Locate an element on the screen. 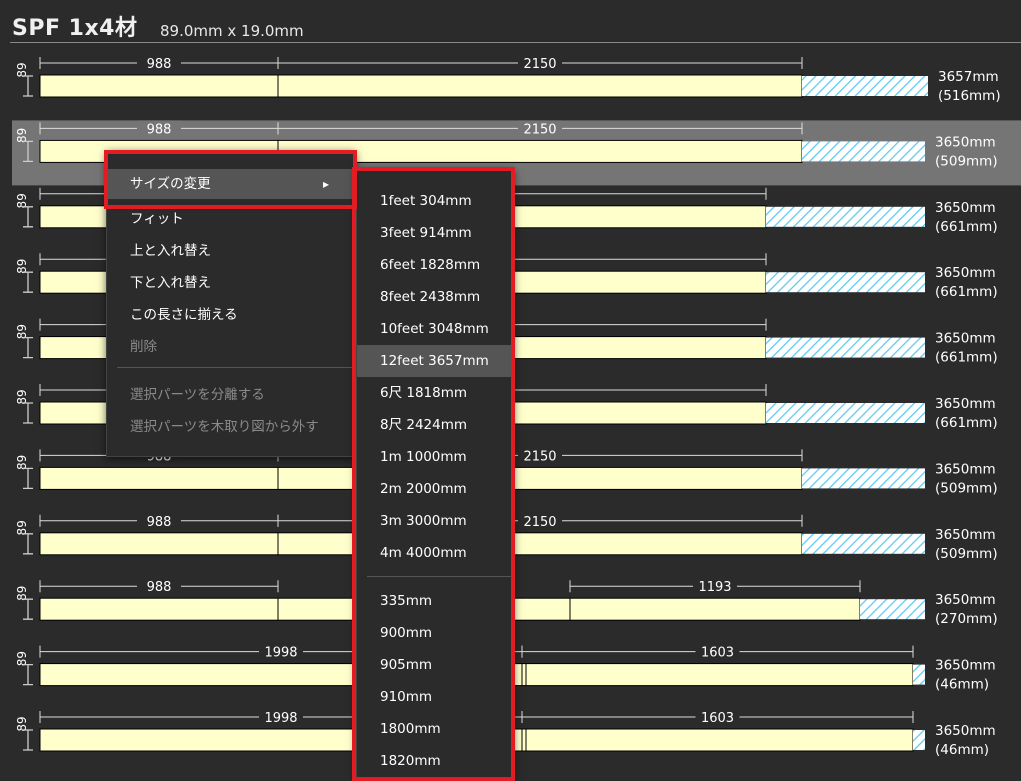 The height and width of the screenshot is (781, 1021). size-option: 8feet 2438mm is located at coordinates (435, 297).